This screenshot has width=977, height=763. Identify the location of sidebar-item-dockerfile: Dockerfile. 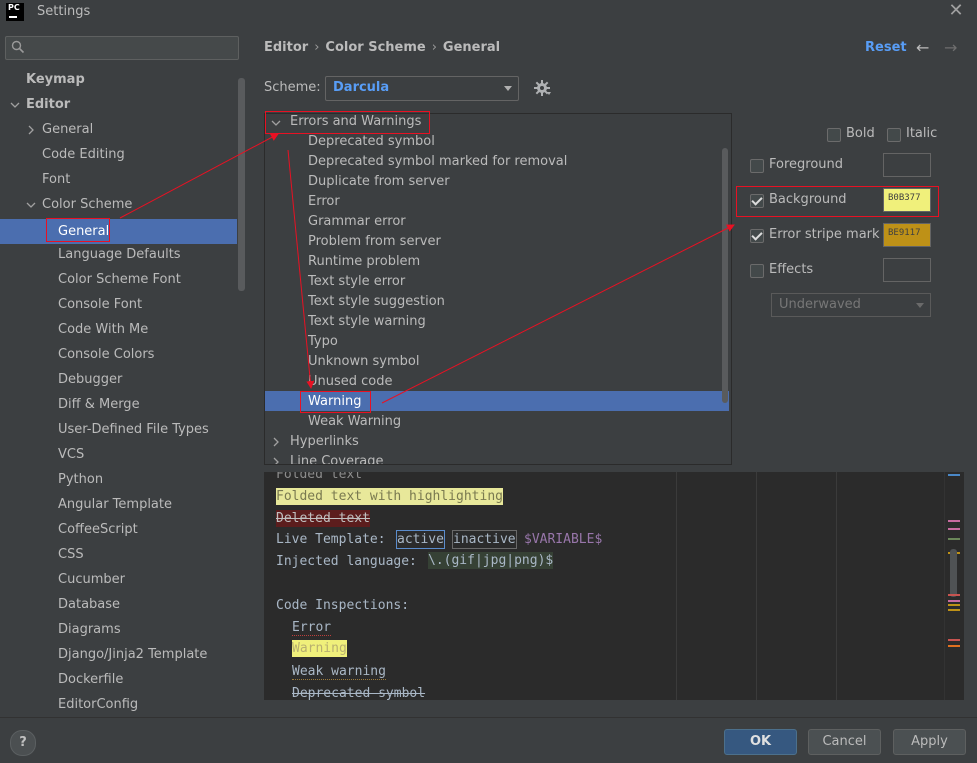
(90, 679).